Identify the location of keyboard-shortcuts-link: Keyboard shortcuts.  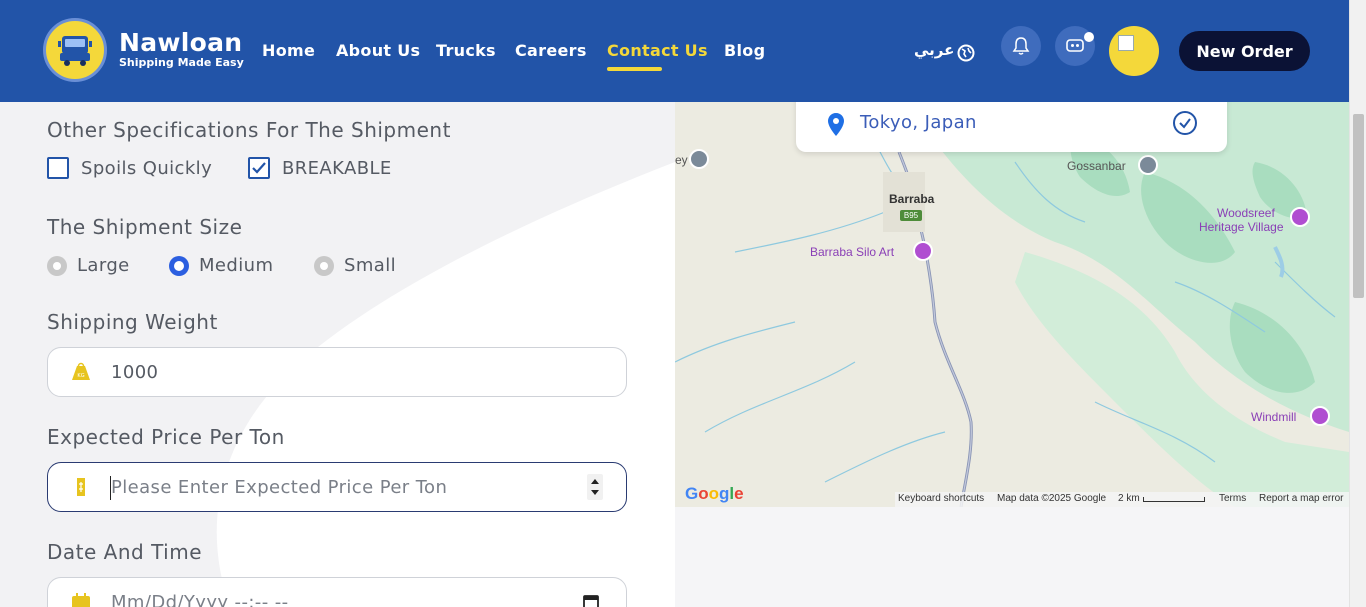
(941, 498).